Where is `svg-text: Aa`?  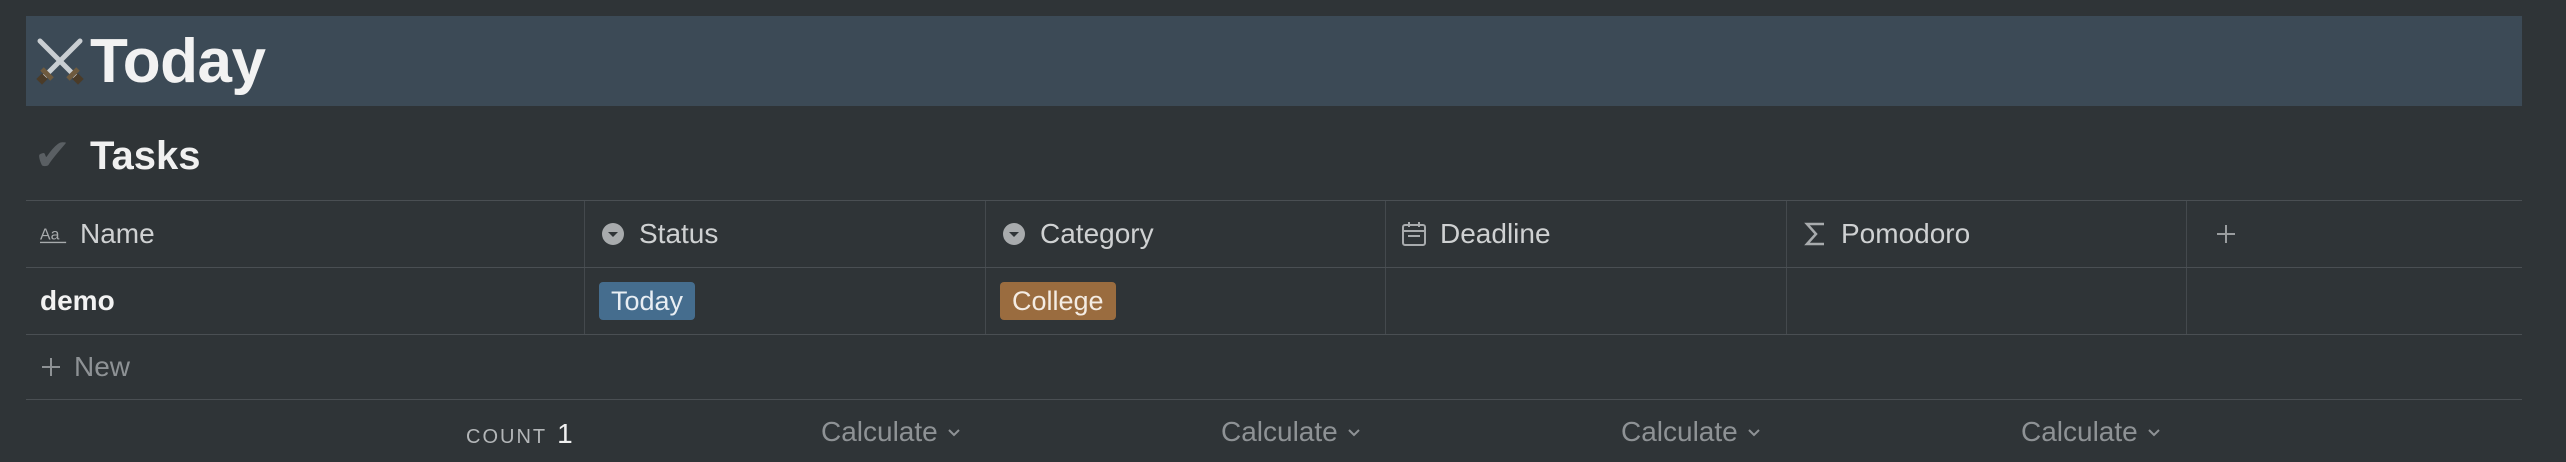 svg-text: Aa is located at coordinates (50, 235).